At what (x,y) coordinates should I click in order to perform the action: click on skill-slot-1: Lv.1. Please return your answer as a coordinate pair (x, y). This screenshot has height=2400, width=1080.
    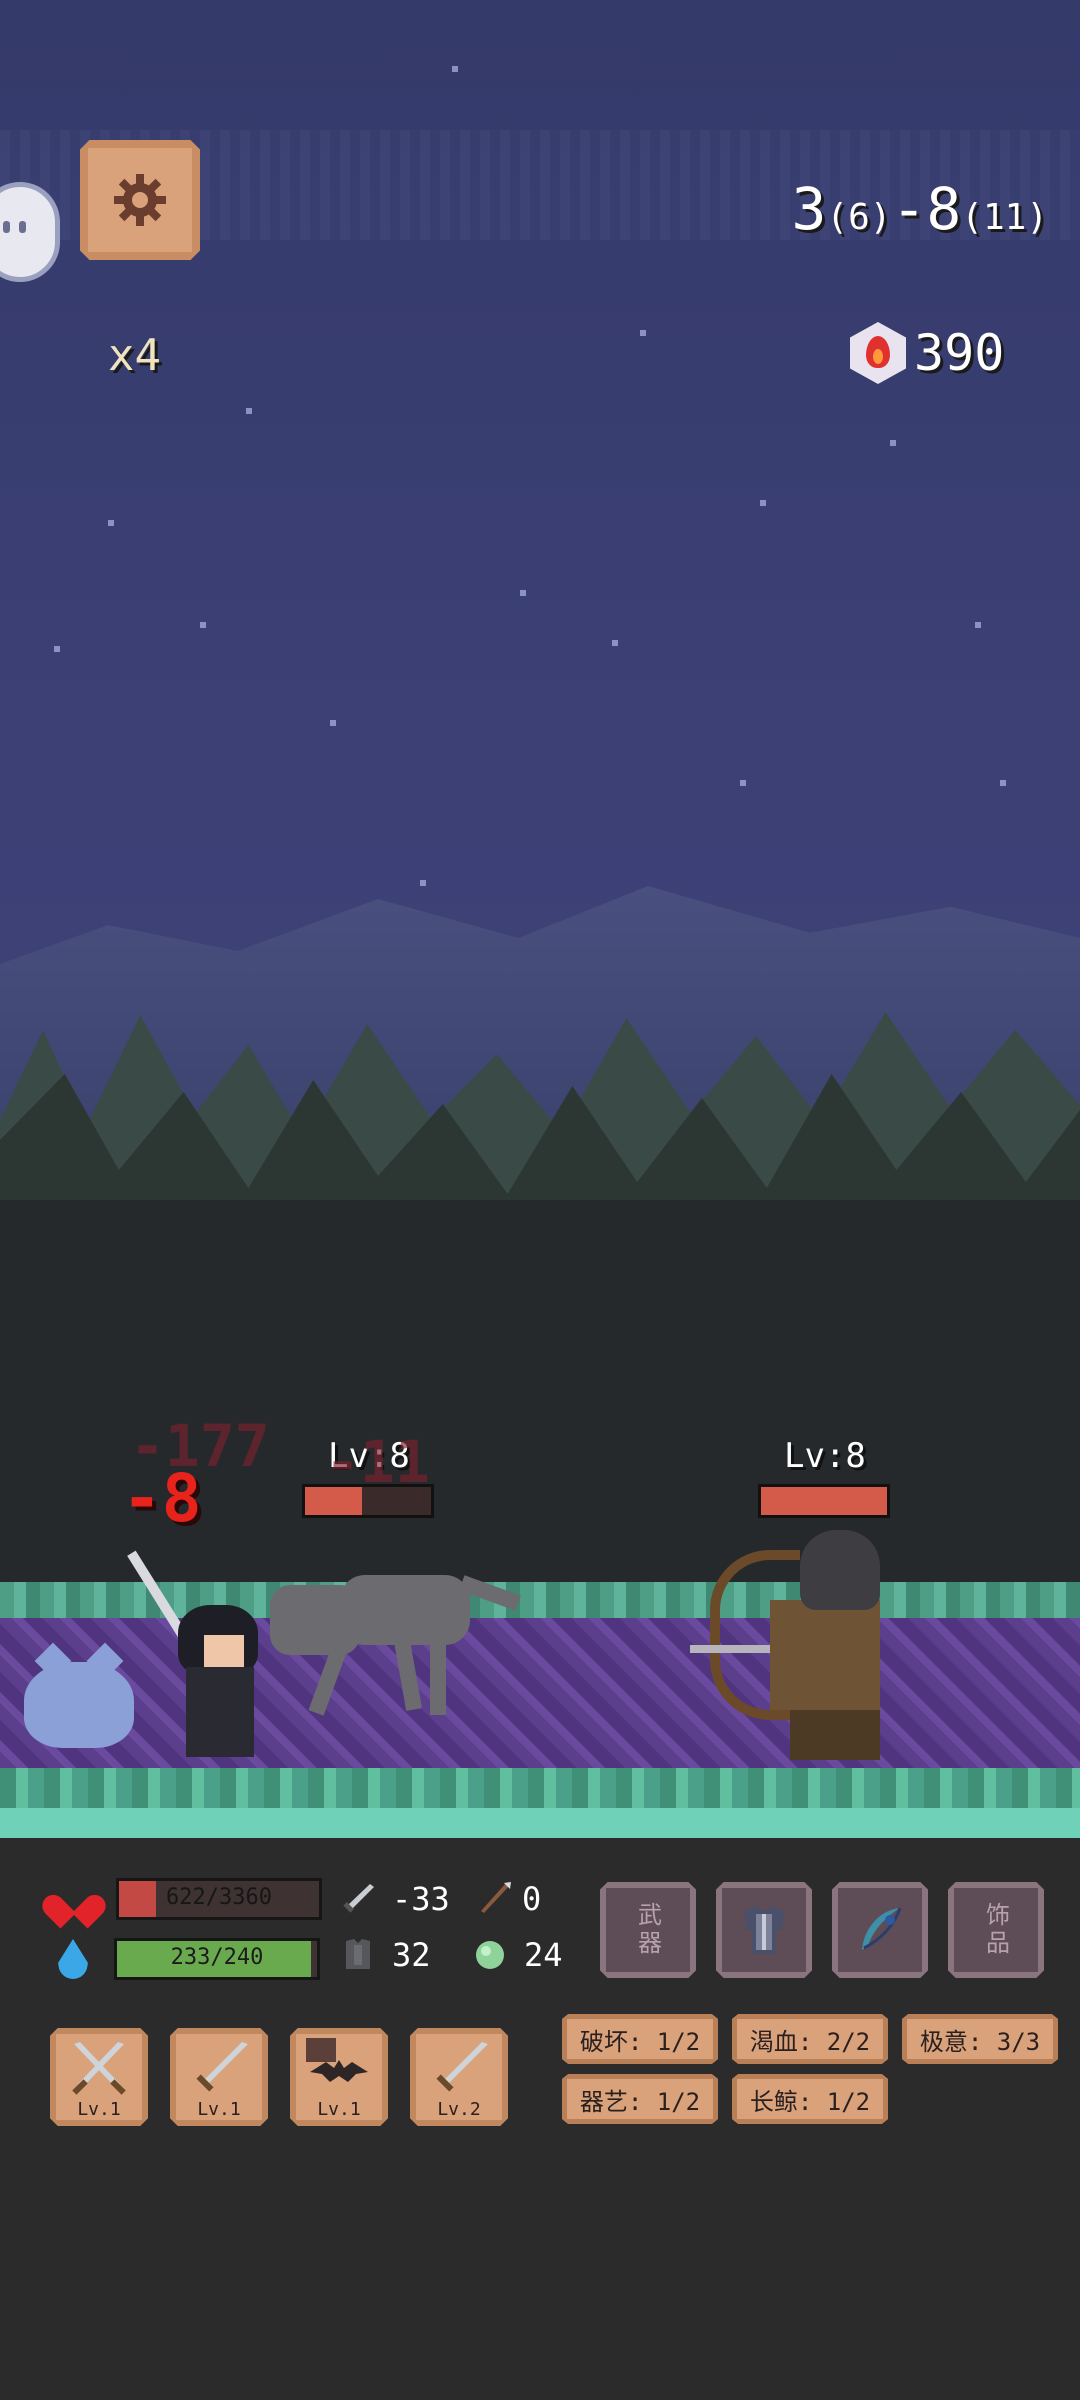
    Looking at the image, I should click on (99, 2077).